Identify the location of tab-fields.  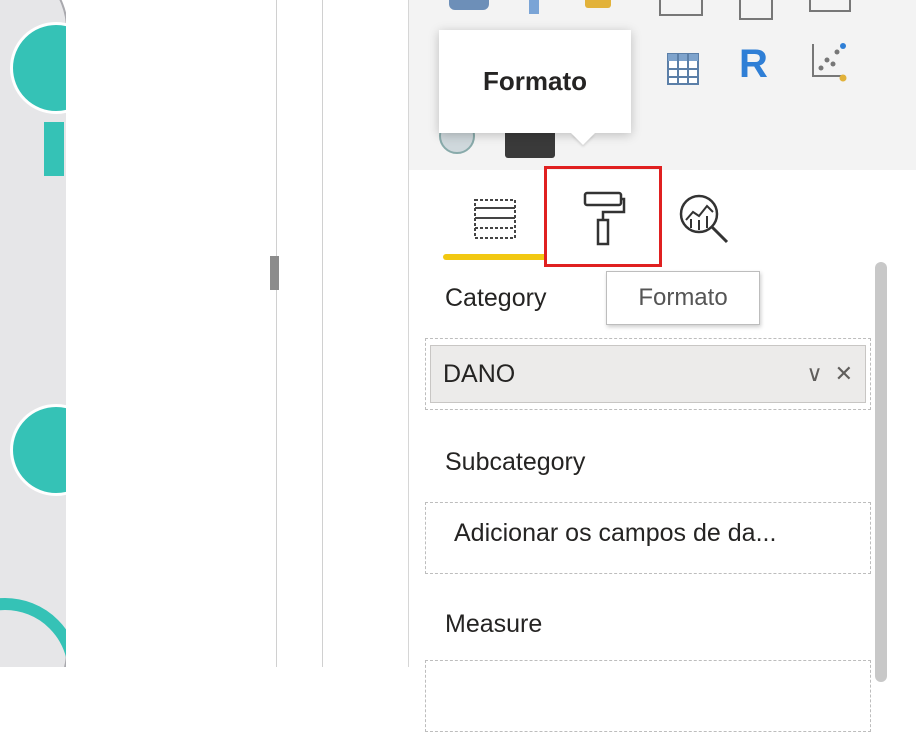
(495, 219).